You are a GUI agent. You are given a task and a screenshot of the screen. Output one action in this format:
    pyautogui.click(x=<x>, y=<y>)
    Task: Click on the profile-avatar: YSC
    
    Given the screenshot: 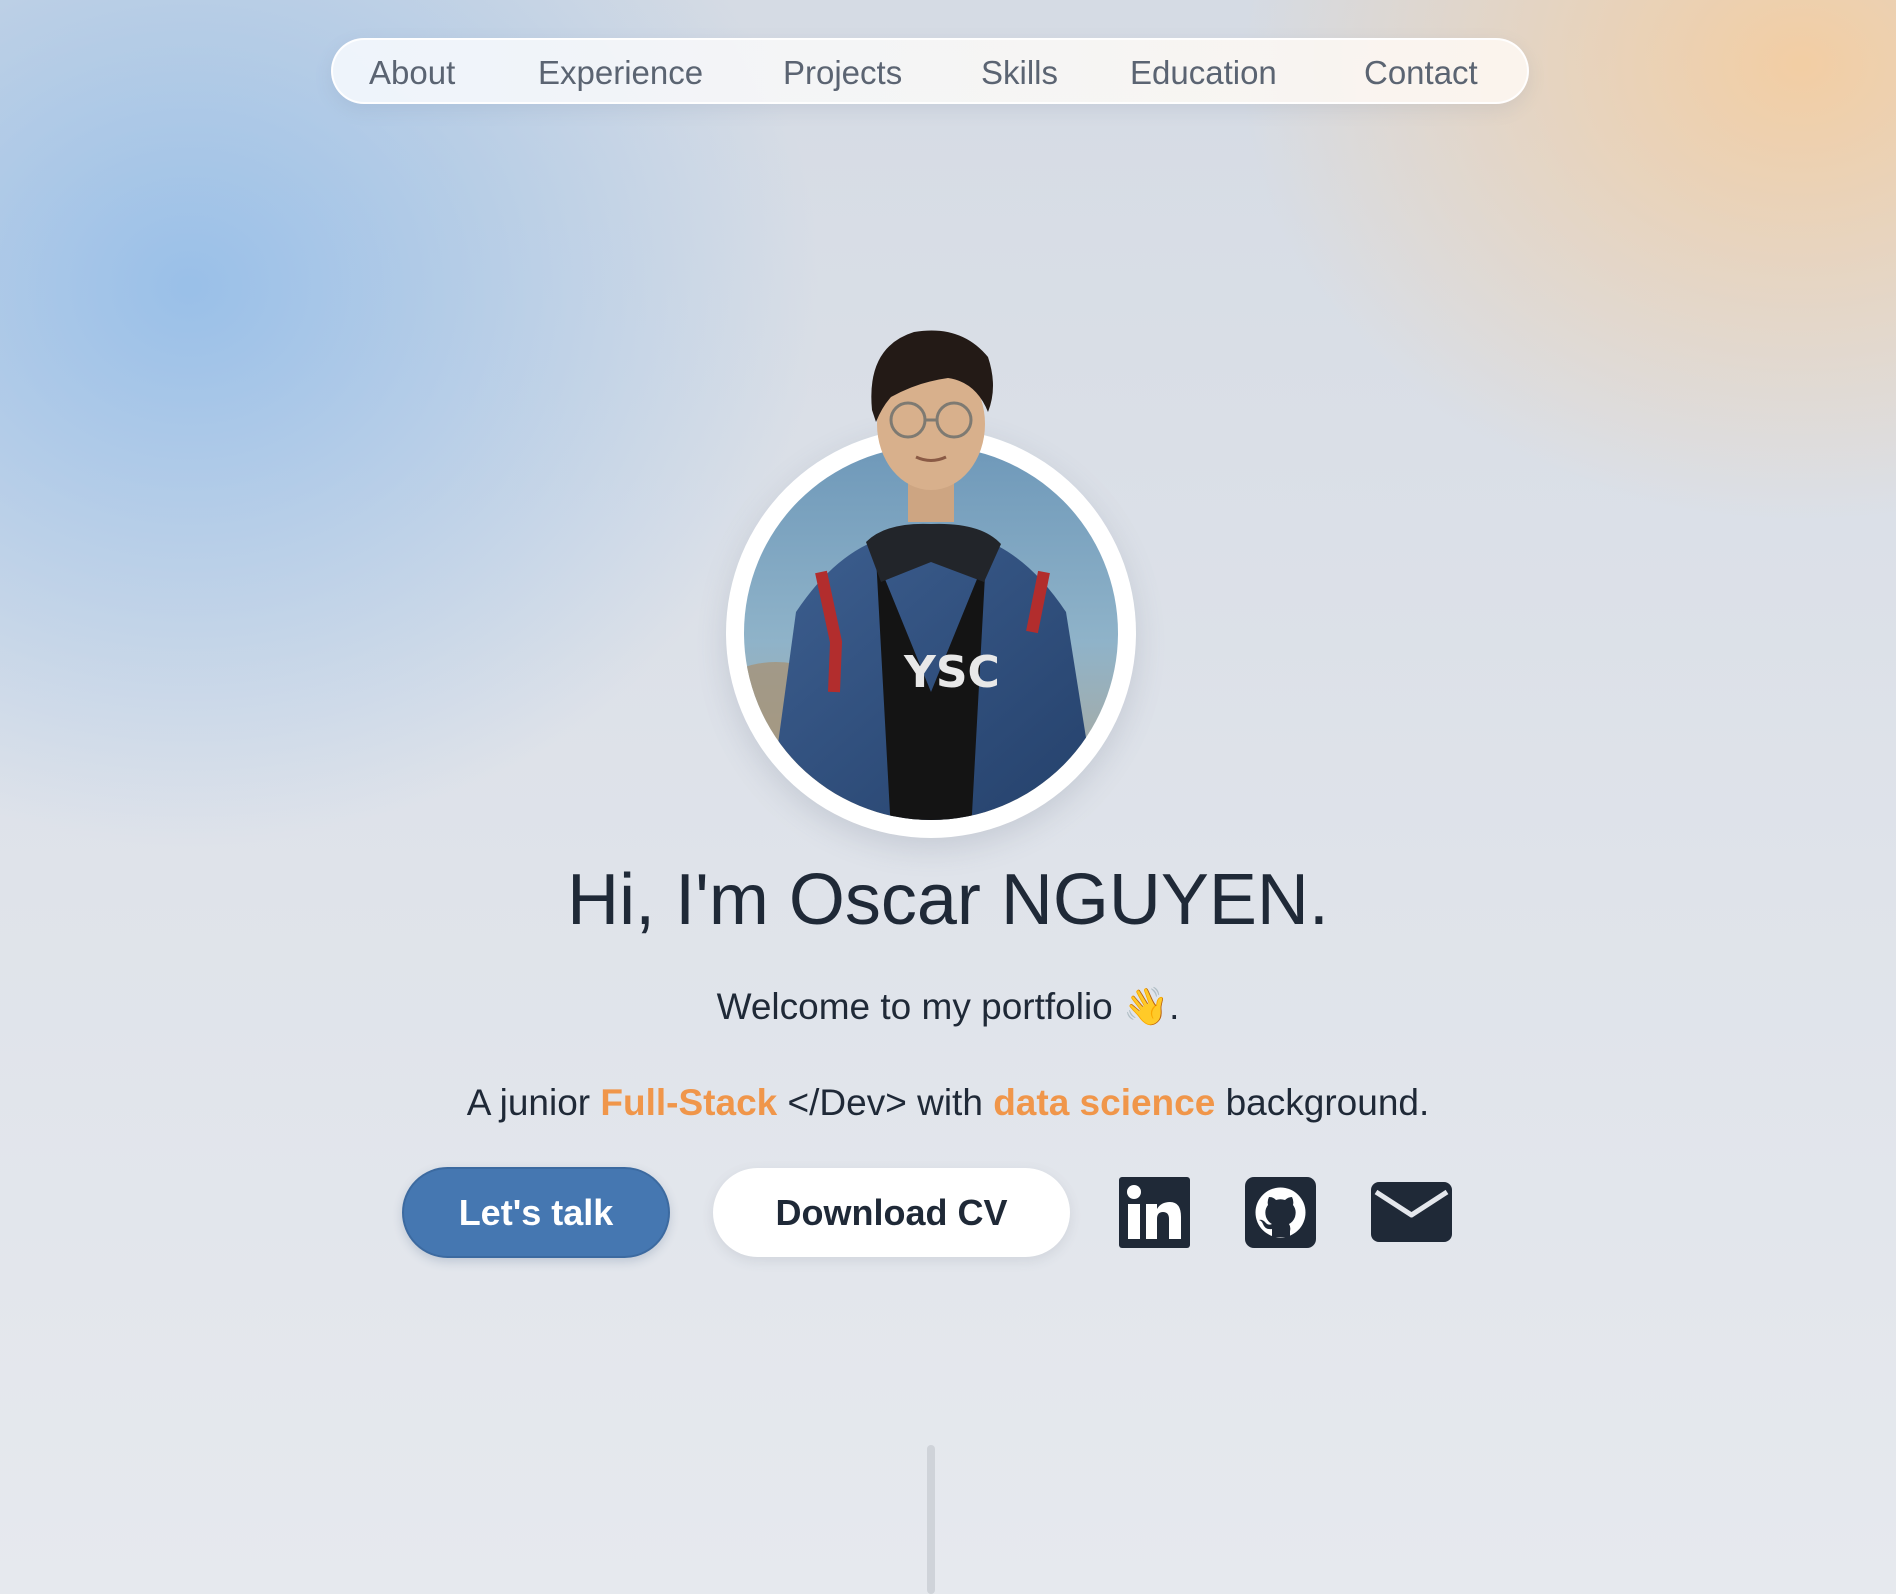 What is the action you would take?
    pyautogui.click(x=931, y=575)
    